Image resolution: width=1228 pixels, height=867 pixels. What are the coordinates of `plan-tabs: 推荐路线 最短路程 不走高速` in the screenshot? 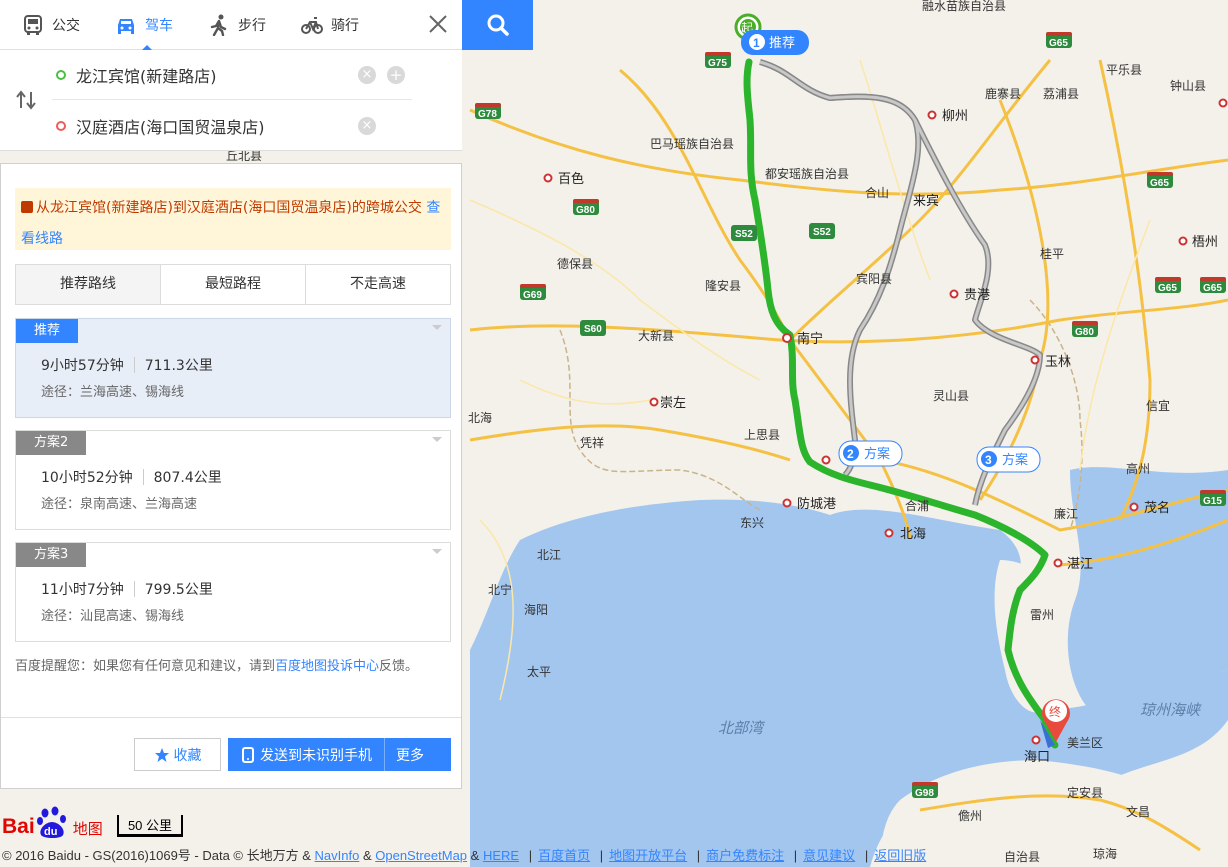 It's located at (233, 284).